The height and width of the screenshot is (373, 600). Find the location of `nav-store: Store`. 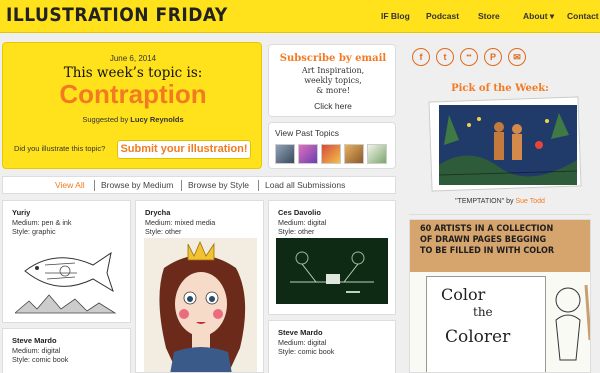

nav-store: Store is located at coordinates (489, 16).